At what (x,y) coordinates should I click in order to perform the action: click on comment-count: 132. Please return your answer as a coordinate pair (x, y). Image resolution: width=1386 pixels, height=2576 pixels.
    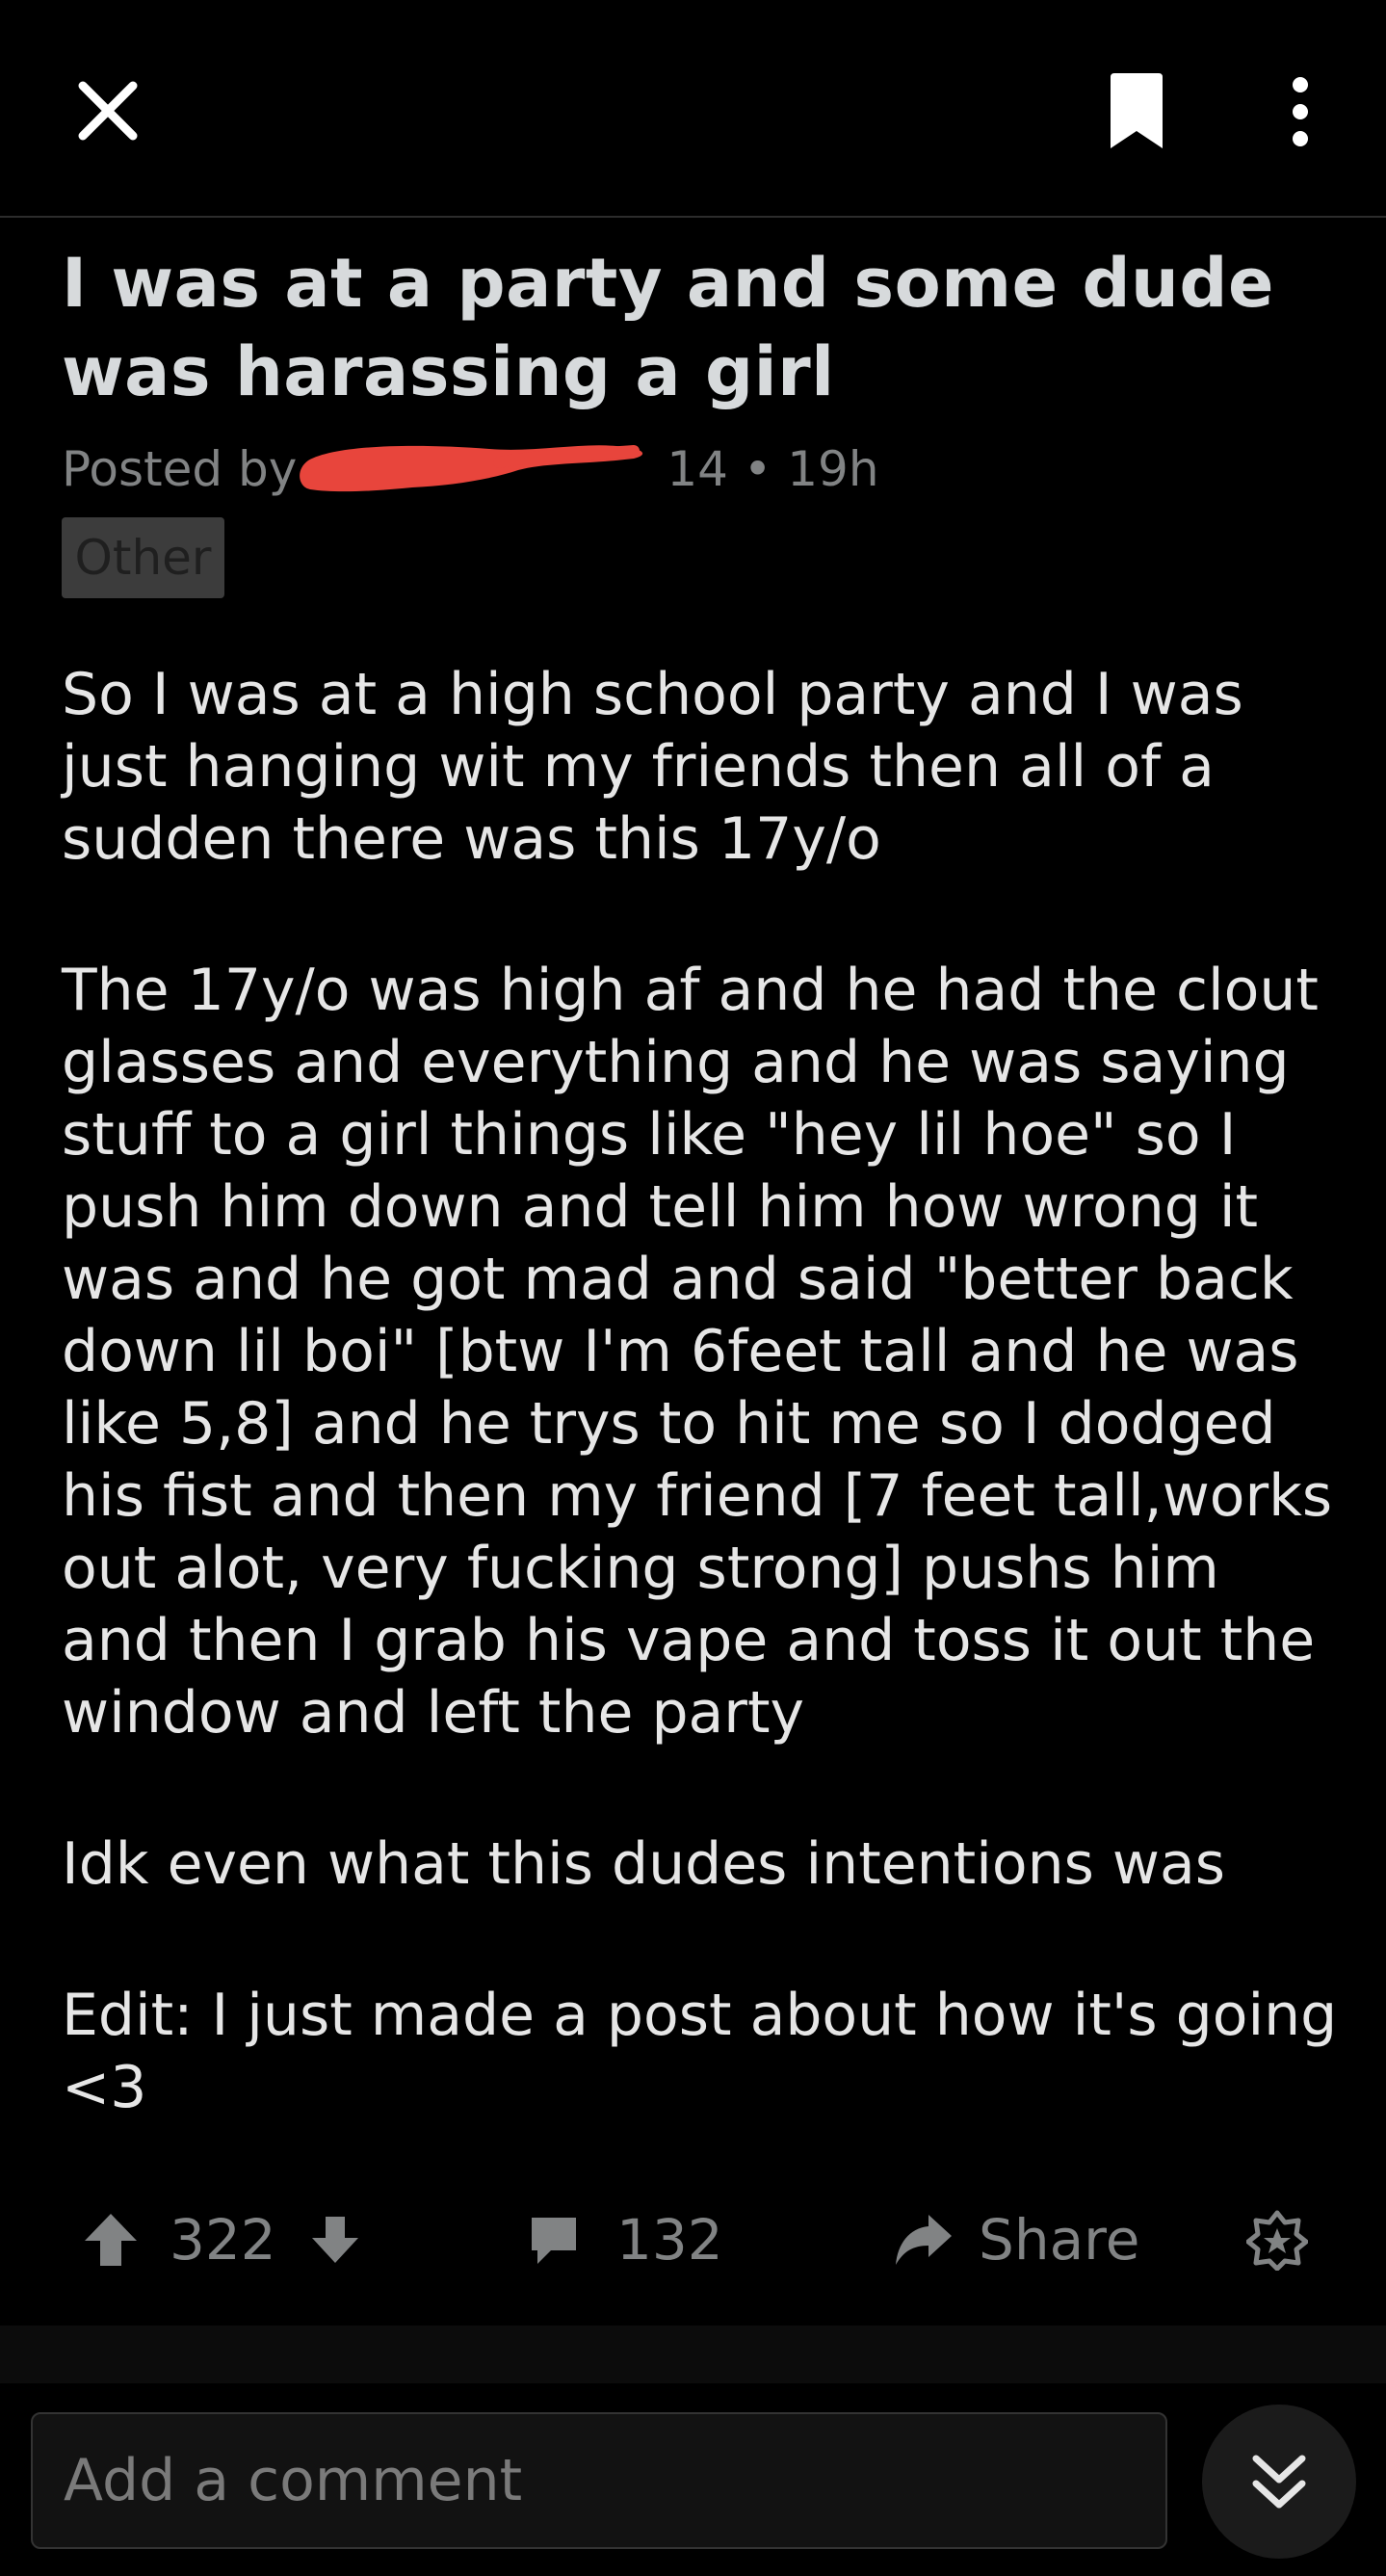
    Looking at the image, I should click on (669, 2239).